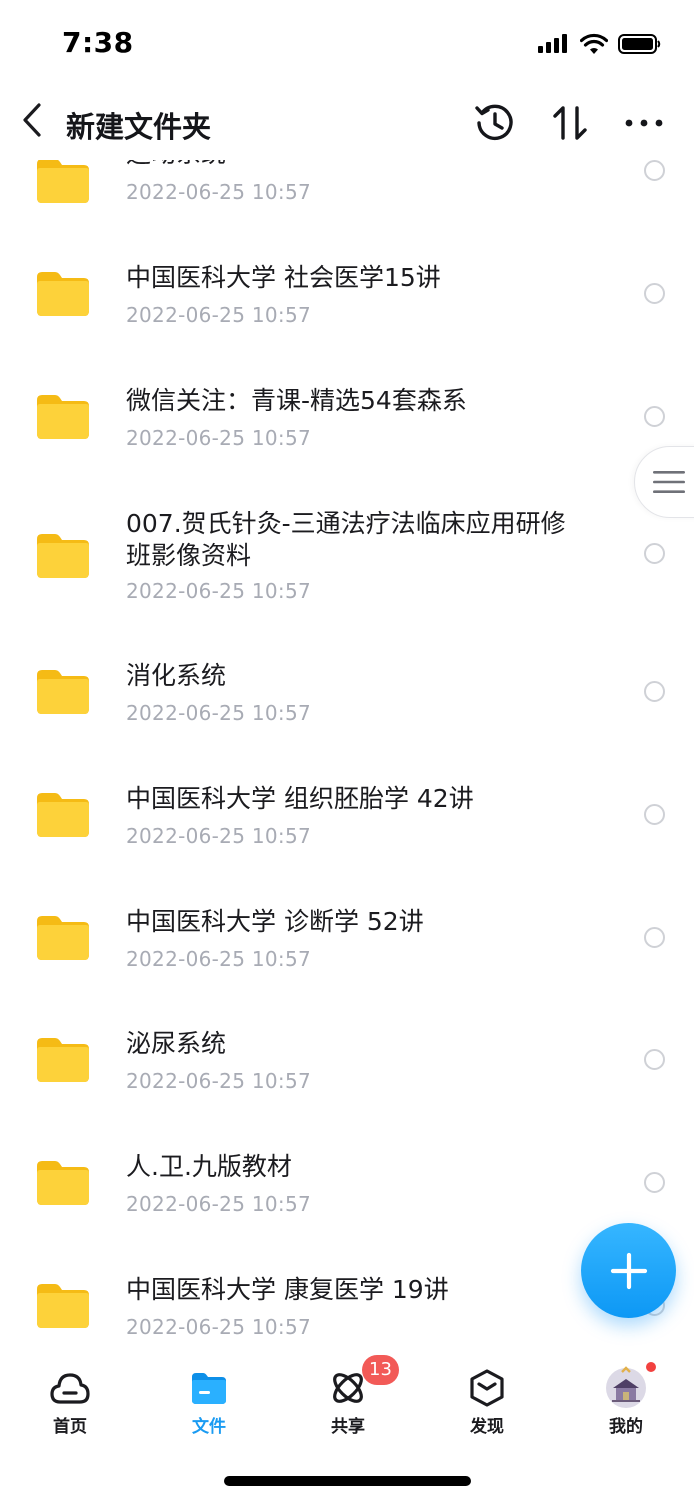 This screenshot has height=1500, width=694. What do you see at coordinates (70, 1388) in the screenshot?
I see `cloud-home-icon` at bounding box center [70, 1388].